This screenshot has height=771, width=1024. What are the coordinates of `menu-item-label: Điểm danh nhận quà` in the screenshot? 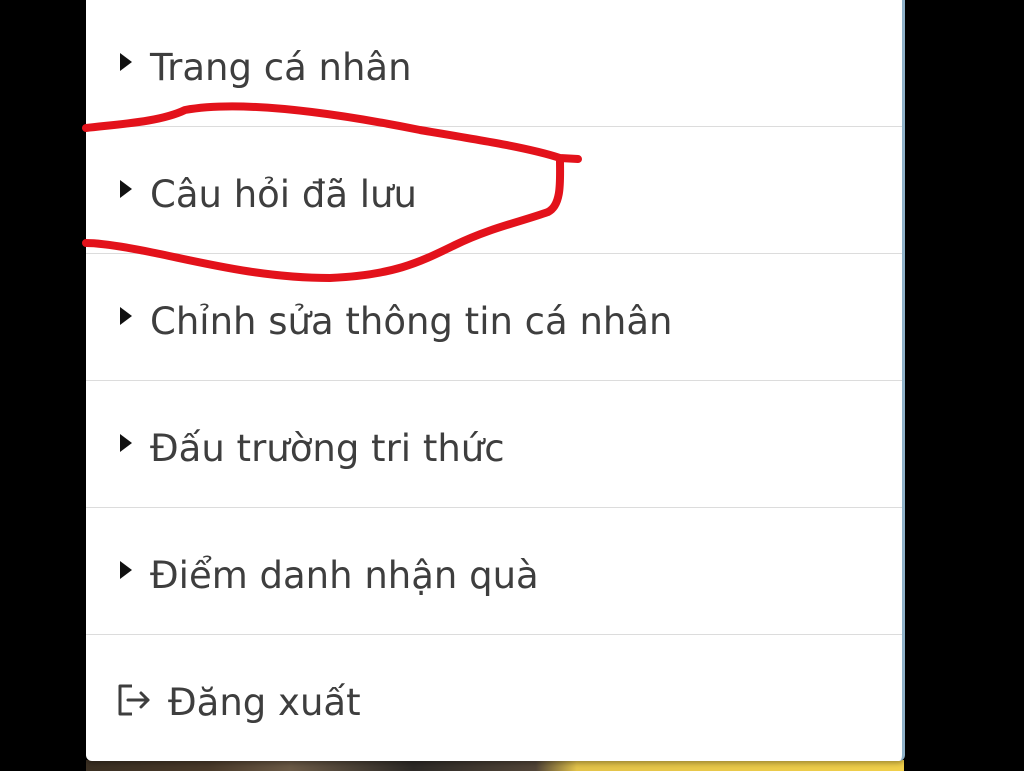 It's located at (344, 575).